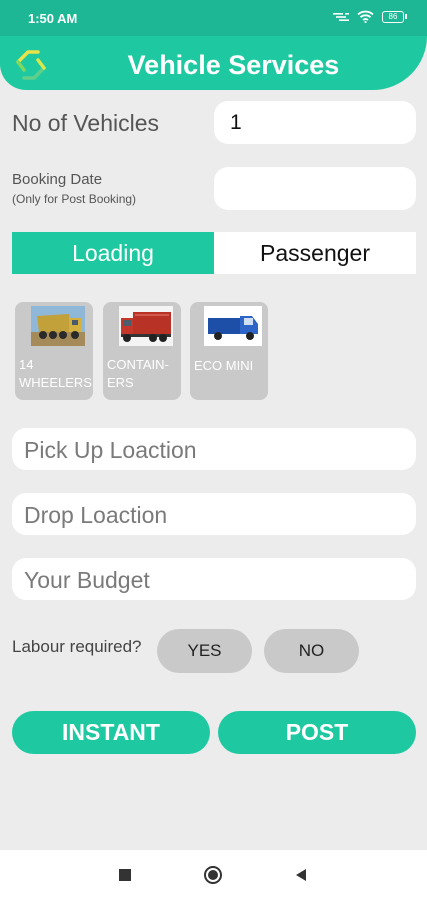 This screenshot has height=900, width=427. I want to click on vehicles-count-label: No of Vehicles, so click(86, 123).